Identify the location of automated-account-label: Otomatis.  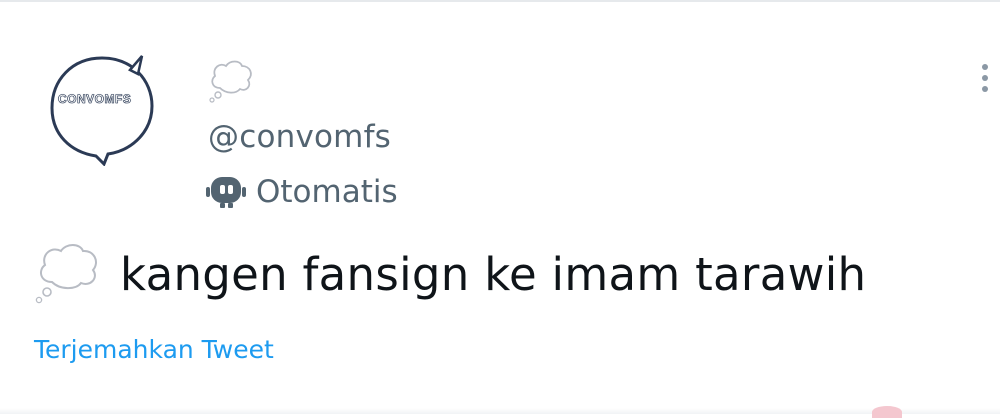
(302, 192).